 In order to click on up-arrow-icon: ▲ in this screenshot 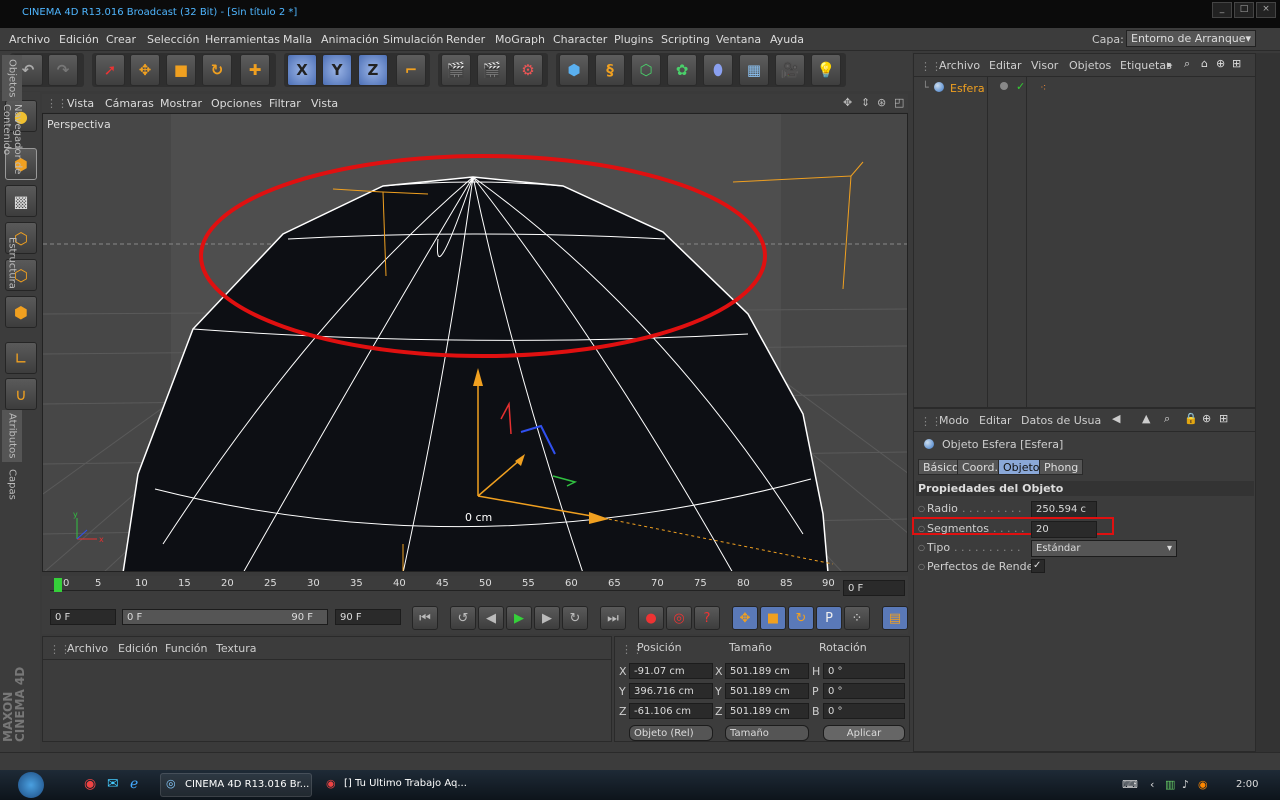, I will do `click(1146, 418)`.